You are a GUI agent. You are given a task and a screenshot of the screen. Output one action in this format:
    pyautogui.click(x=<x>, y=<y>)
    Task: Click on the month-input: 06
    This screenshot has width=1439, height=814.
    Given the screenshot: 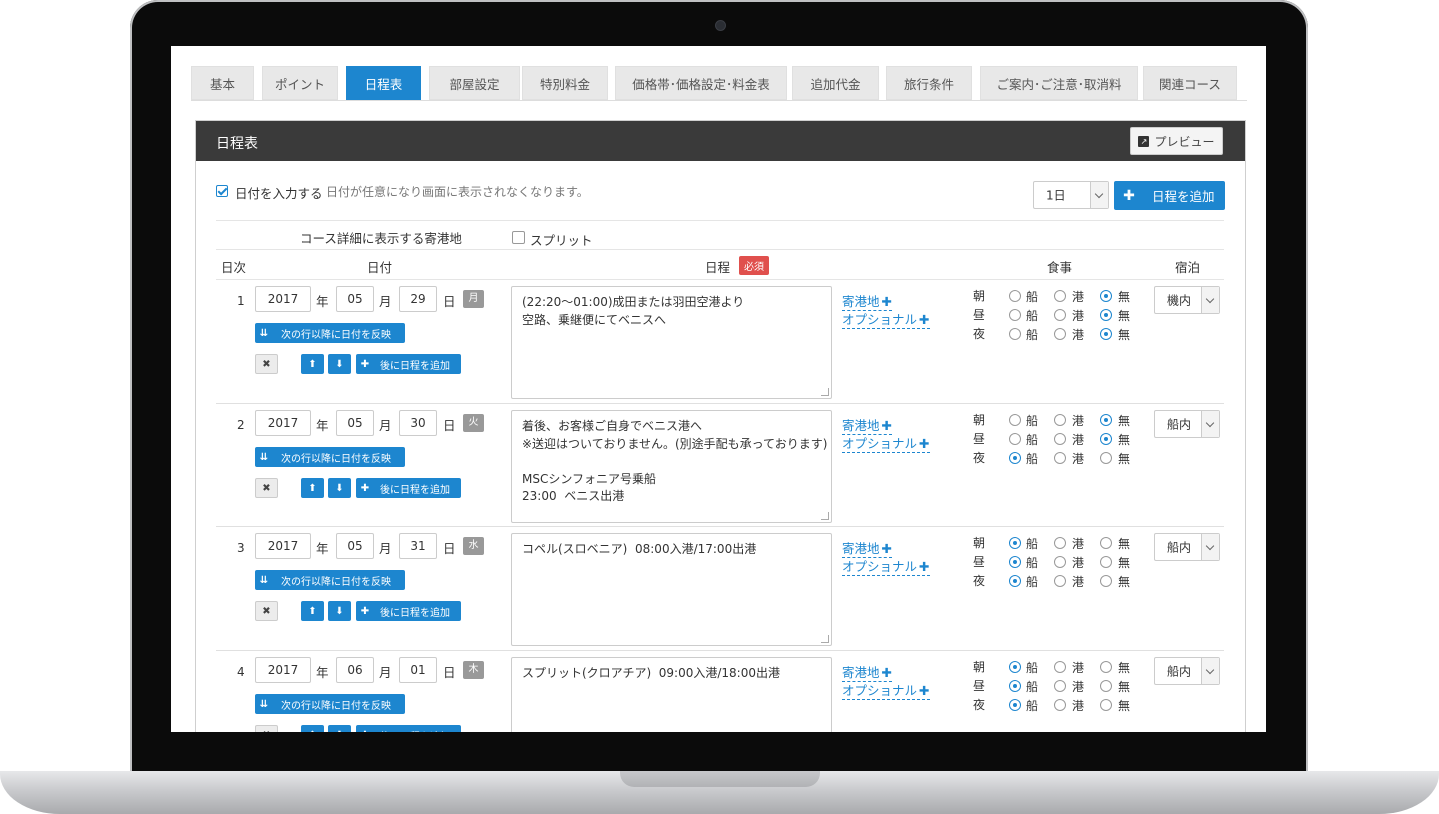 What is the action you would take?
    pyautogui.click(x=355, y=670)
    